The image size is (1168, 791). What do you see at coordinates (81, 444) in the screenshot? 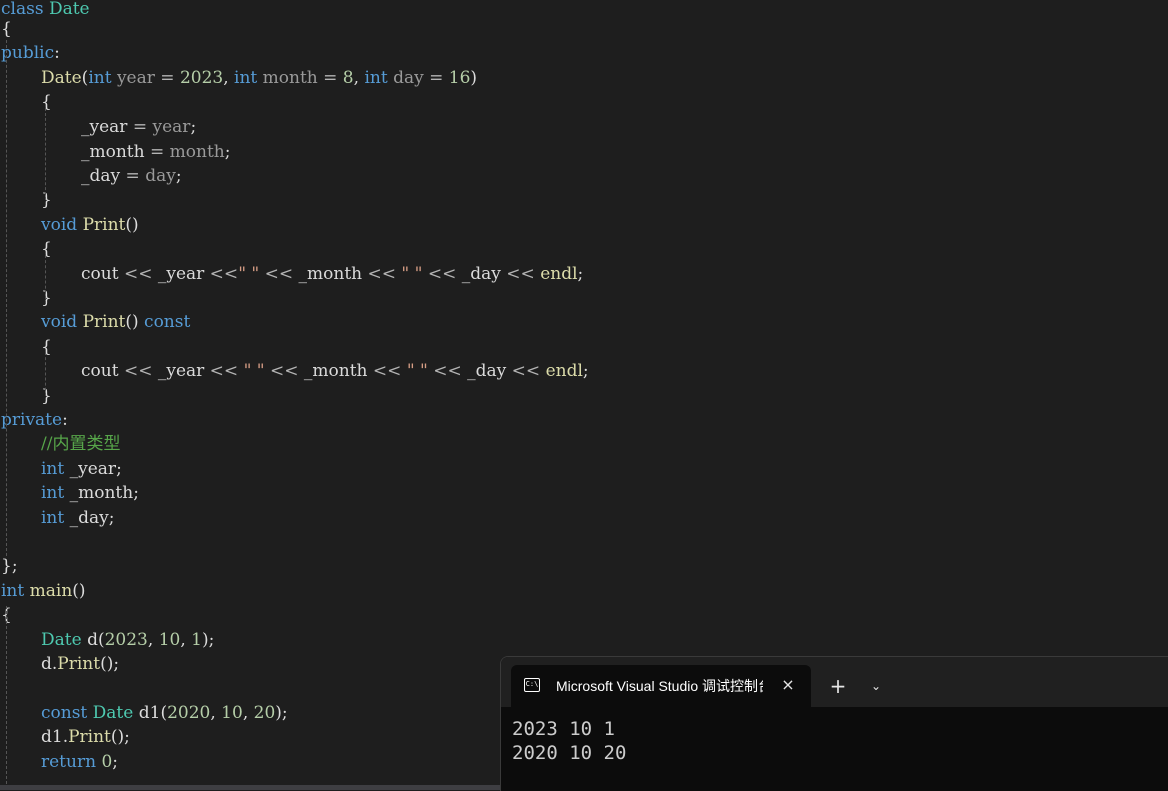
I see `code-token: //内置类型` at bounding box center [81, 444].